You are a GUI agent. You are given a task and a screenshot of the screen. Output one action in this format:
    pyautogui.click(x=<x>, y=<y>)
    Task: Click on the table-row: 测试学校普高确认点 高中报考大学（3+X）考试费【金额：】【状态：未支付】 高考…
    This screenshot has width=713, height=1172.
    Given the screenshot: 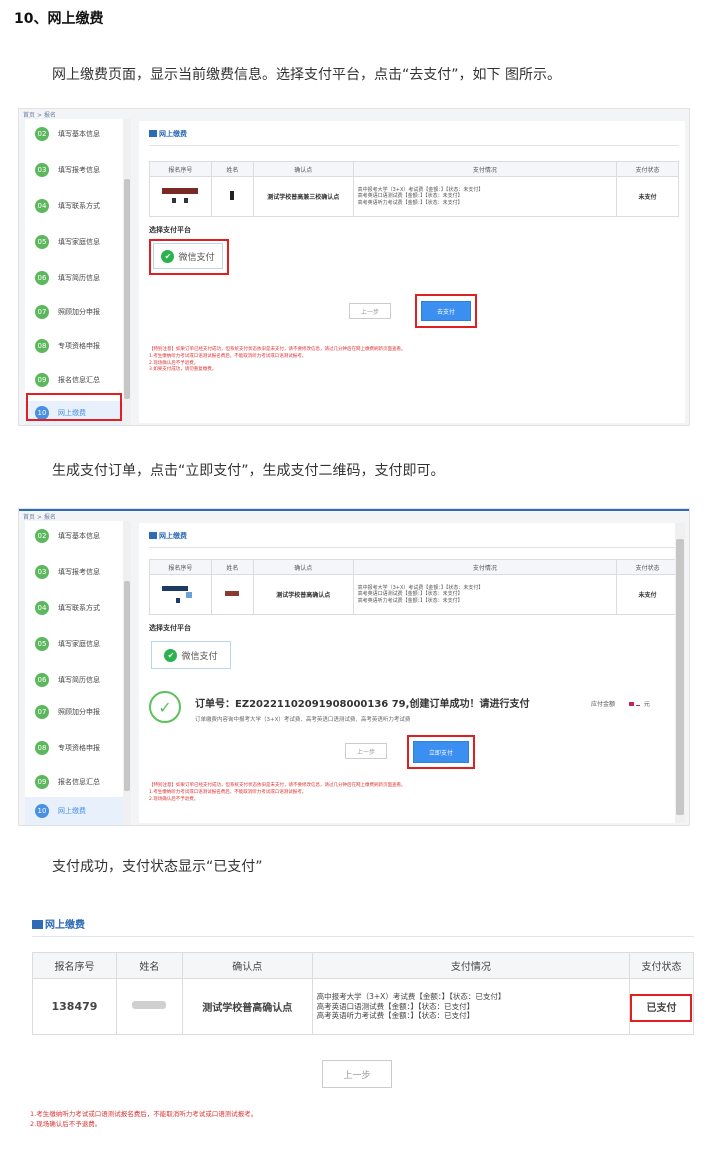 What is the action you would take?
    pyautogui.click(x=414, y=594)
    